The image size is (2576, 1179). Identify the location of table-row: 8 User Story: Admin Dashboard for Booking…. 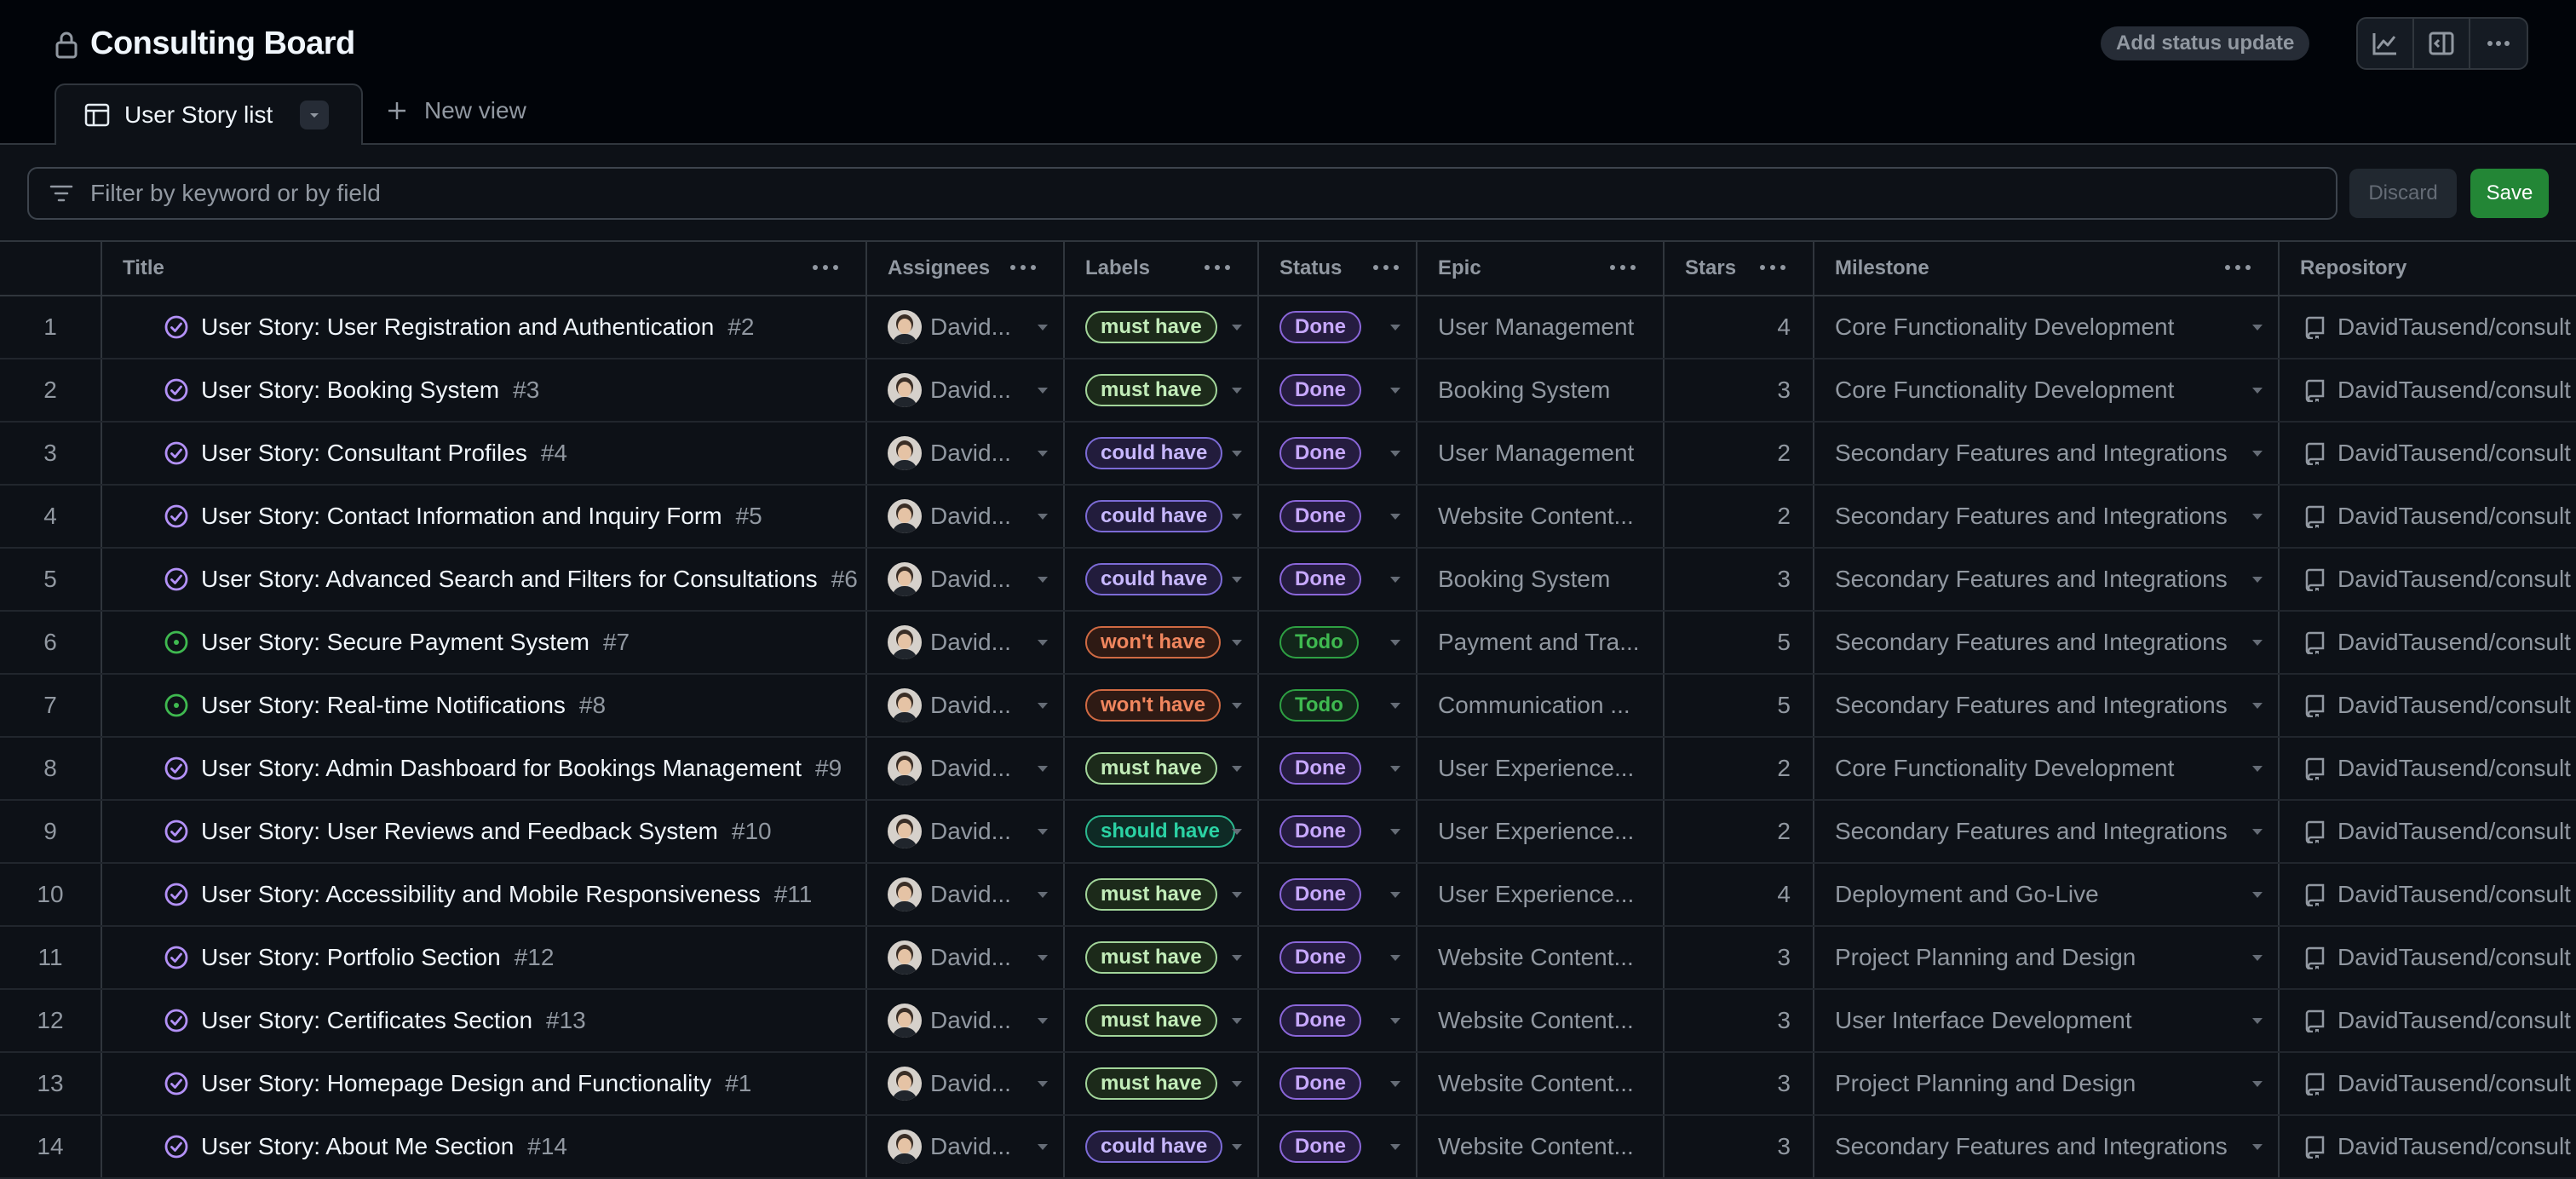
(1288, 769).